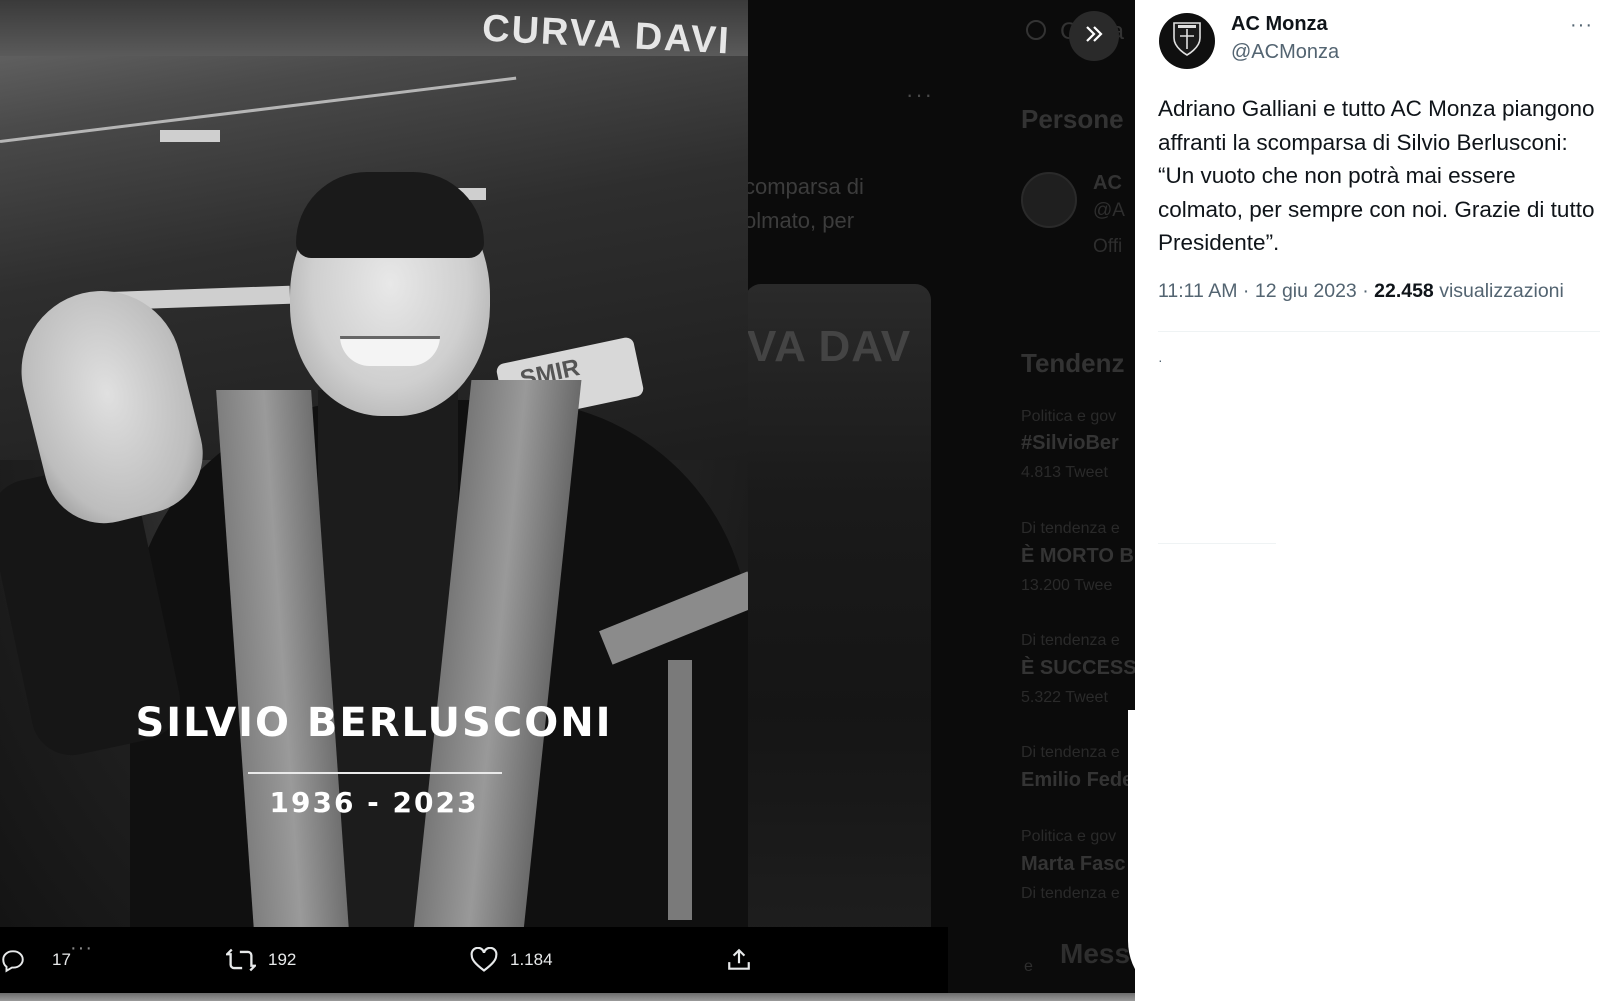 Image resolution: width=1600 pixels, height=1001 pixels. What do you see at coordinates (1404, 291) in the screenshot?
I see `views-count: 22.458` at bounding box center [1404, 291].